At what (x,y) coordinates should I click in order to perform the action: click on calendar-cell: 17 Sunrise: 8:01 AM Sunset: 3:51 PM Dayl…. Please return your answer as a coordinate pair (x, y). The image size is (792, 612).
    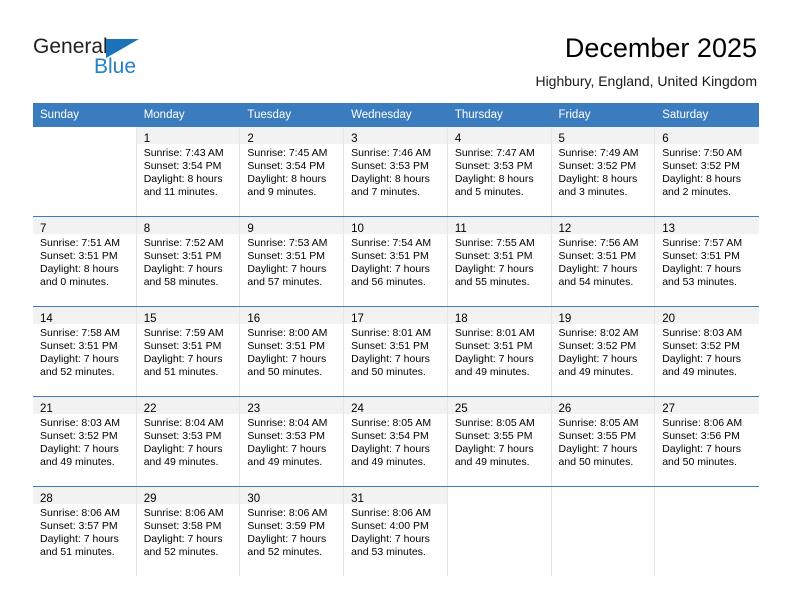
    Looking at the image, I should click on (396, 351).